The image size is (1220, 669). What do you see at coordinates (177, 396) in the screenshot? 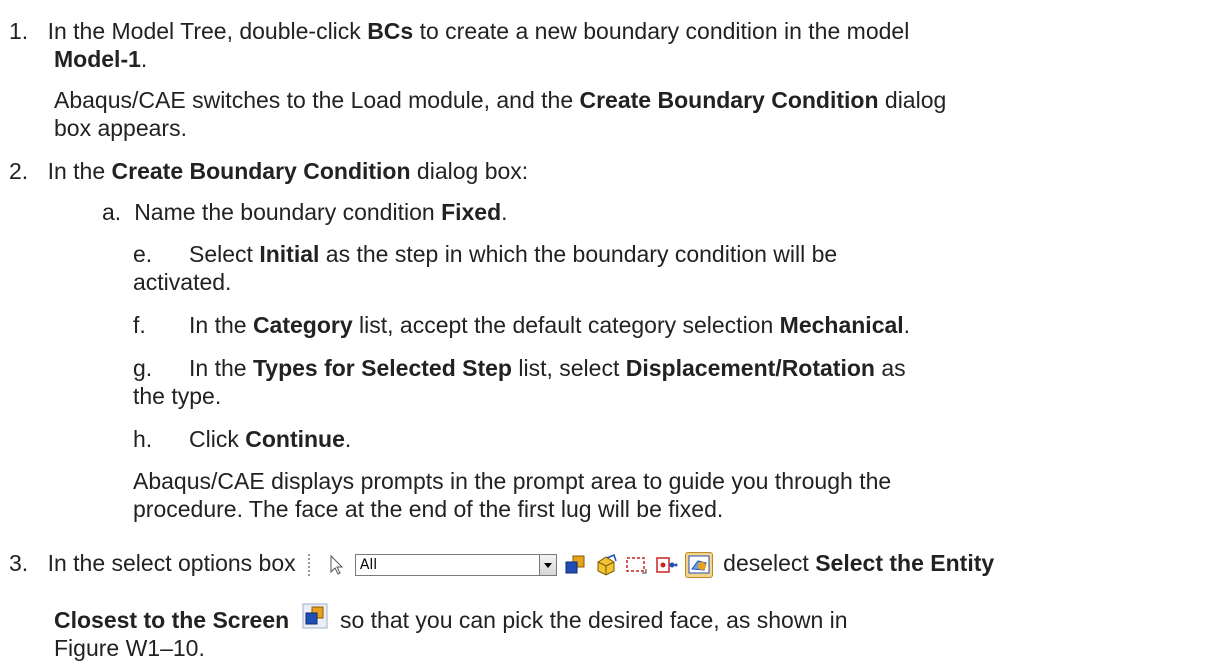
I see `substep-g-cont: the type.` at bounding box center [177, 396].